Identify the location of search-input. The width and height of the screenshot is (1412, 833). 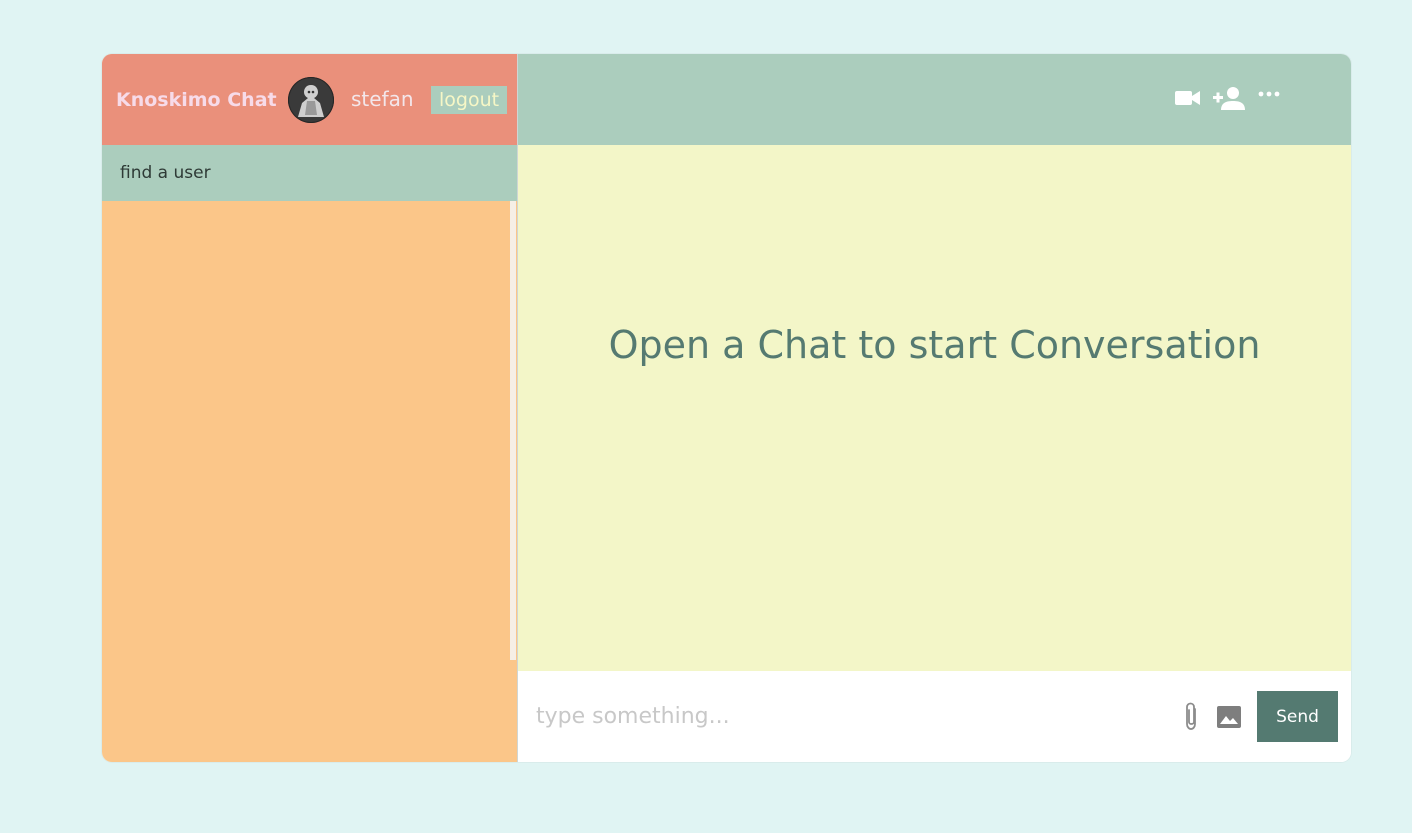
(310, 173).